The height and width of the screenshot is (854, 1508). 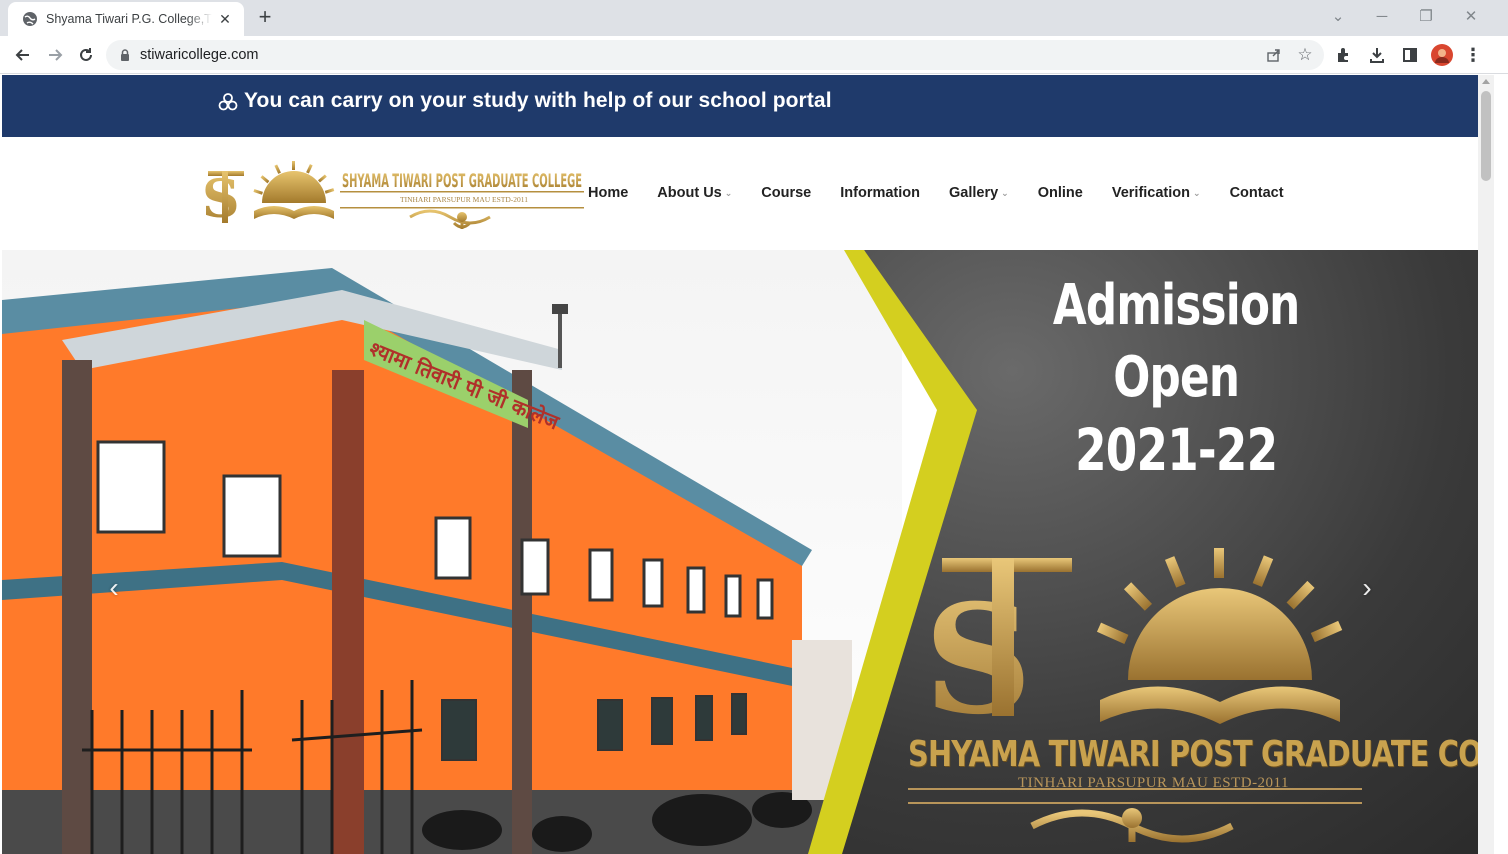 What do you see at coordinates (1338, 16) in the screenshot?
I see `tab-search-icon: ⌄` at bounding box center [1338, 16].